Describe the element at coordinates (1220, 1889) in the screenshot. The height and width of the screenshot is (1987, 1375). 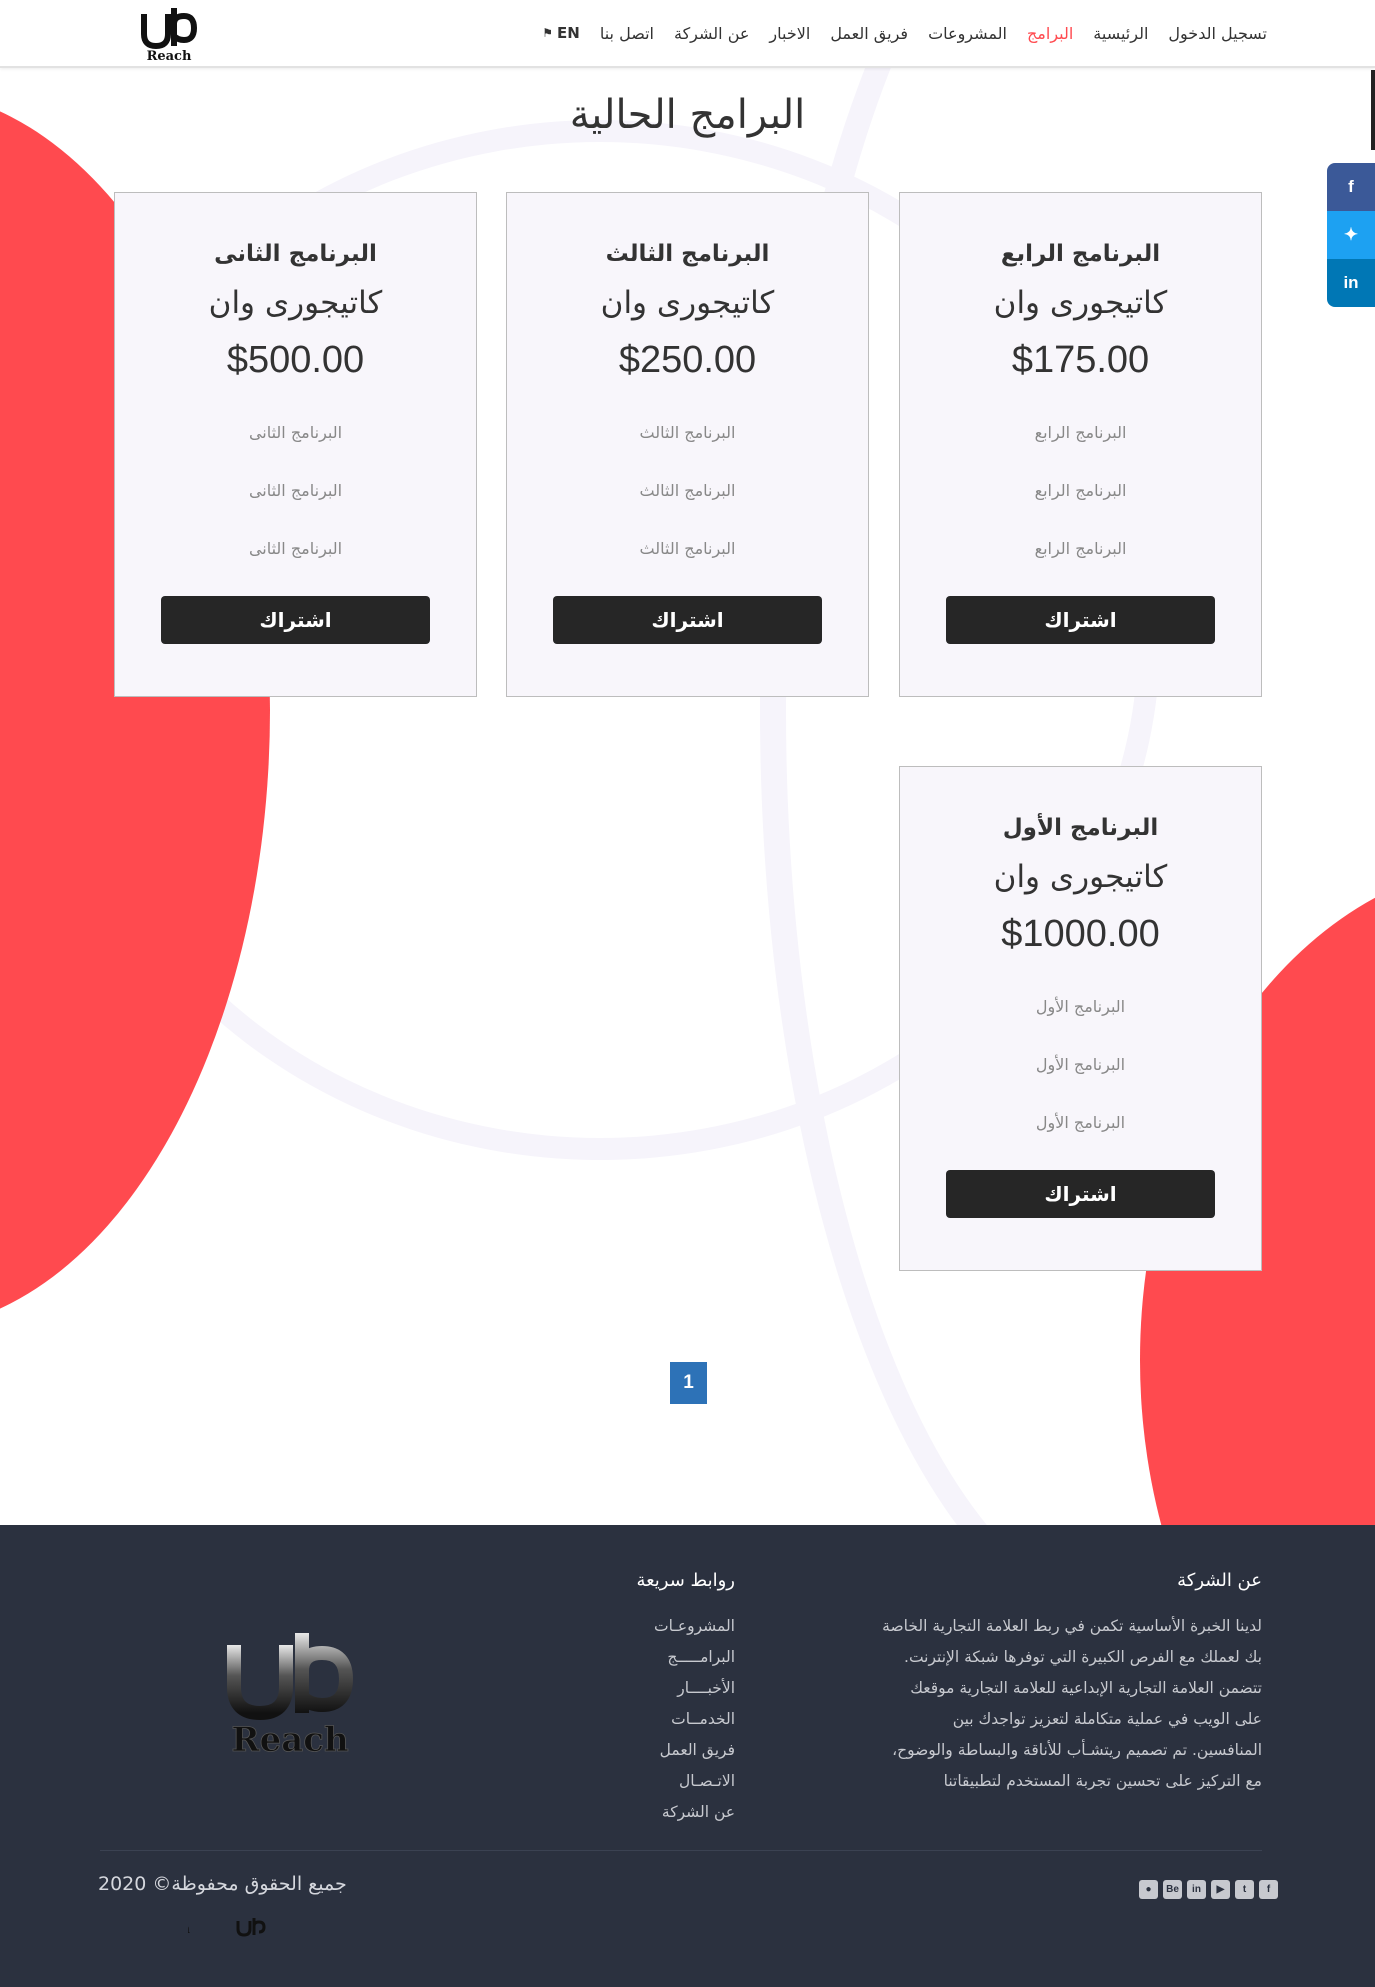
I see `youtube-icon: ▶` at that location.